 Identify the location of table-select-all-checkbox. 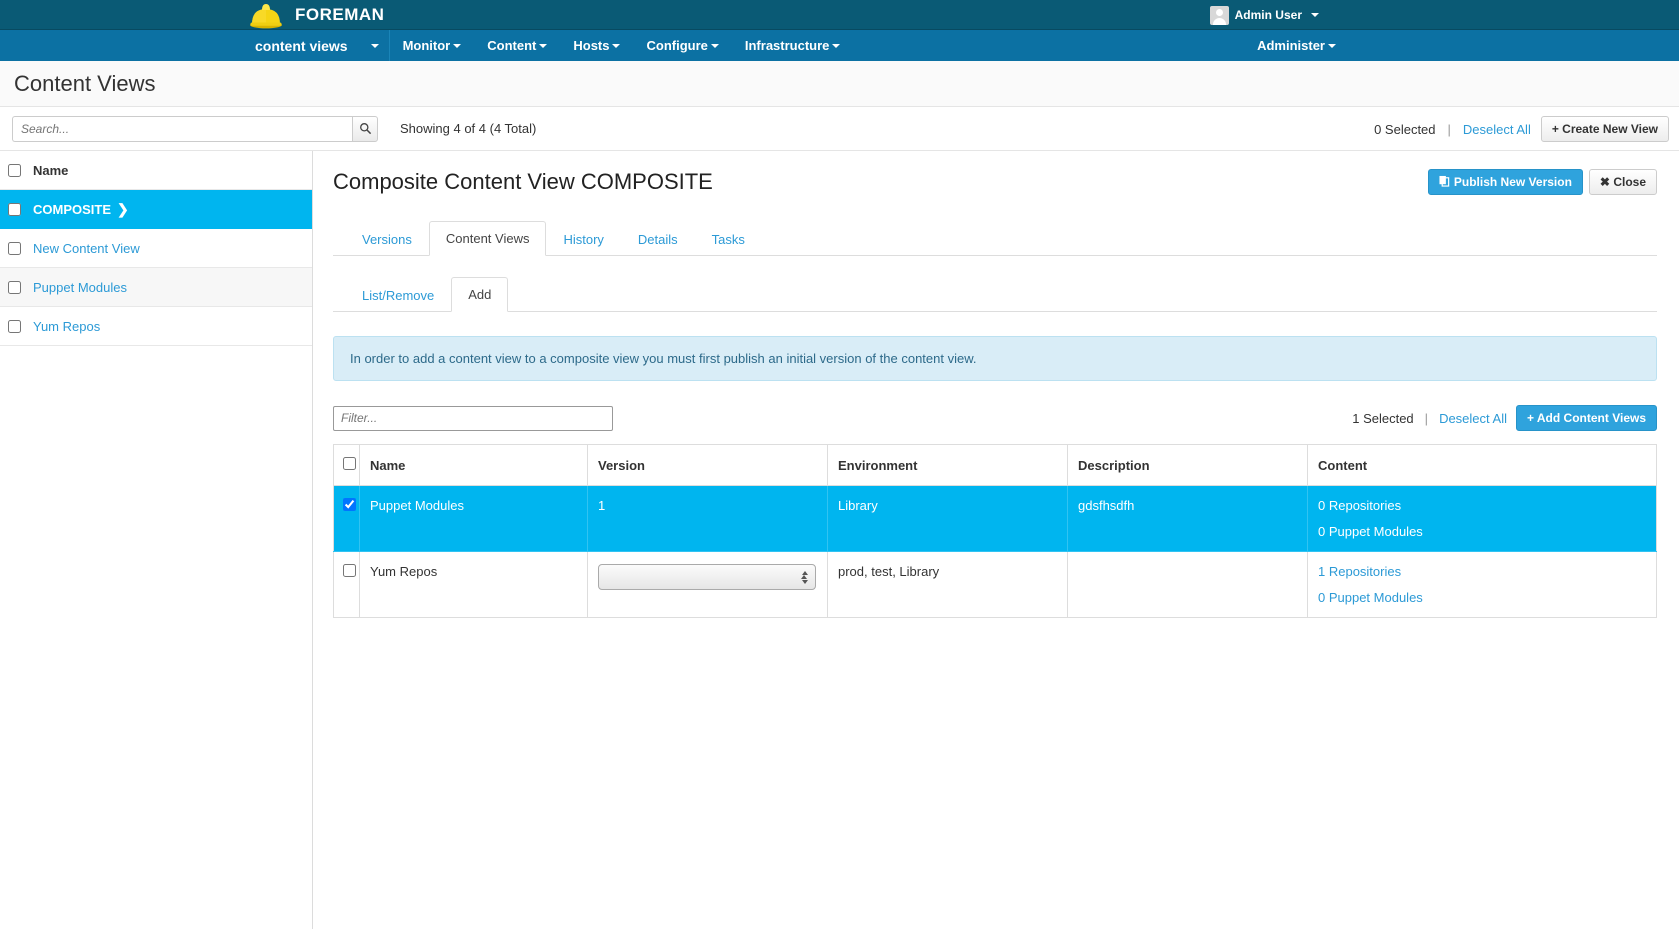
(349, 463).